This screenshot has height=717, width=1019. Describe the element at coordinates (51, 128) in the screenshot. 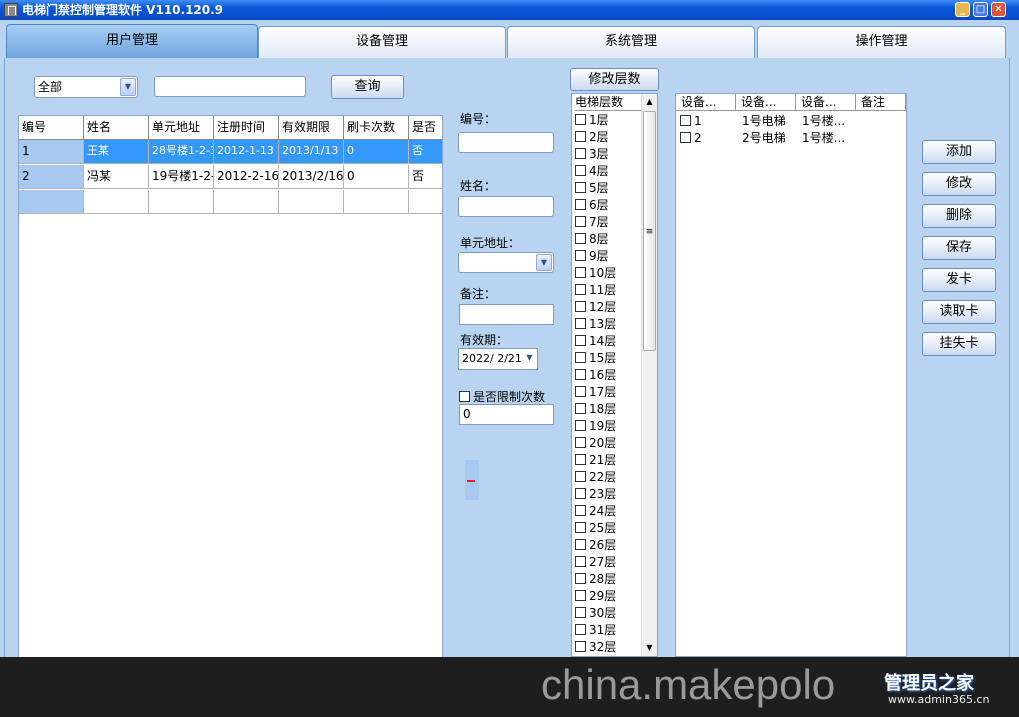

I see `column-header: 编号` at that location.